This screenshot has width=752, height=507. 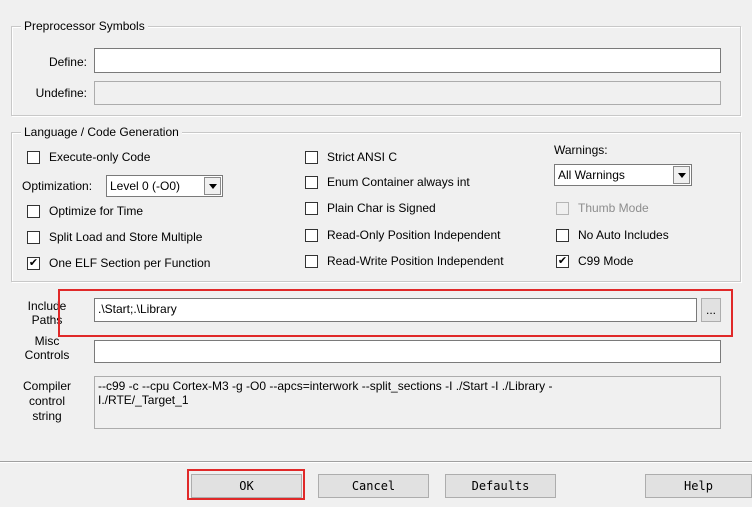 I want to click on c99-mode-label: C99 Mode, so click(x=606, y=261).